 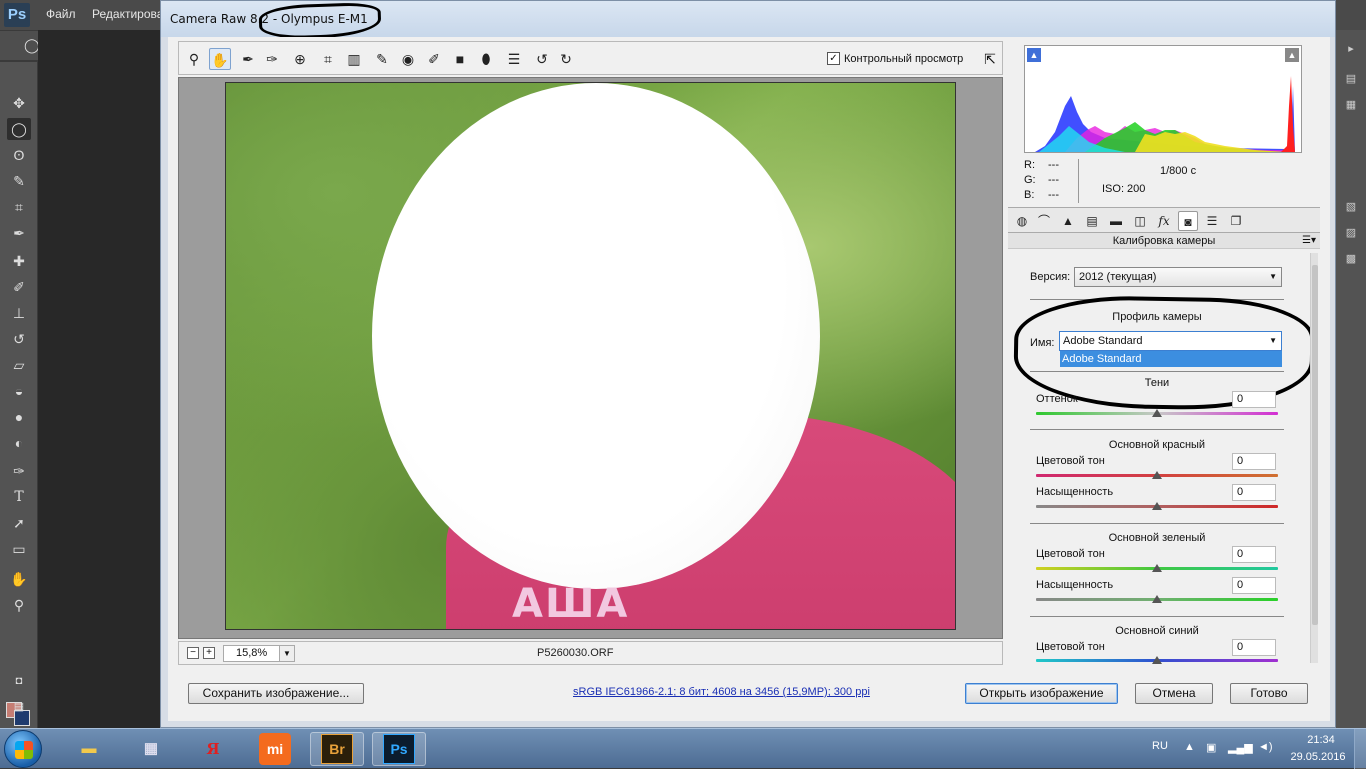 What do you see at coordinates (1178, 277) in the screenshot?
I see `version-select: 2012 (текущая) ▼` at bounding box center [1178, 277].